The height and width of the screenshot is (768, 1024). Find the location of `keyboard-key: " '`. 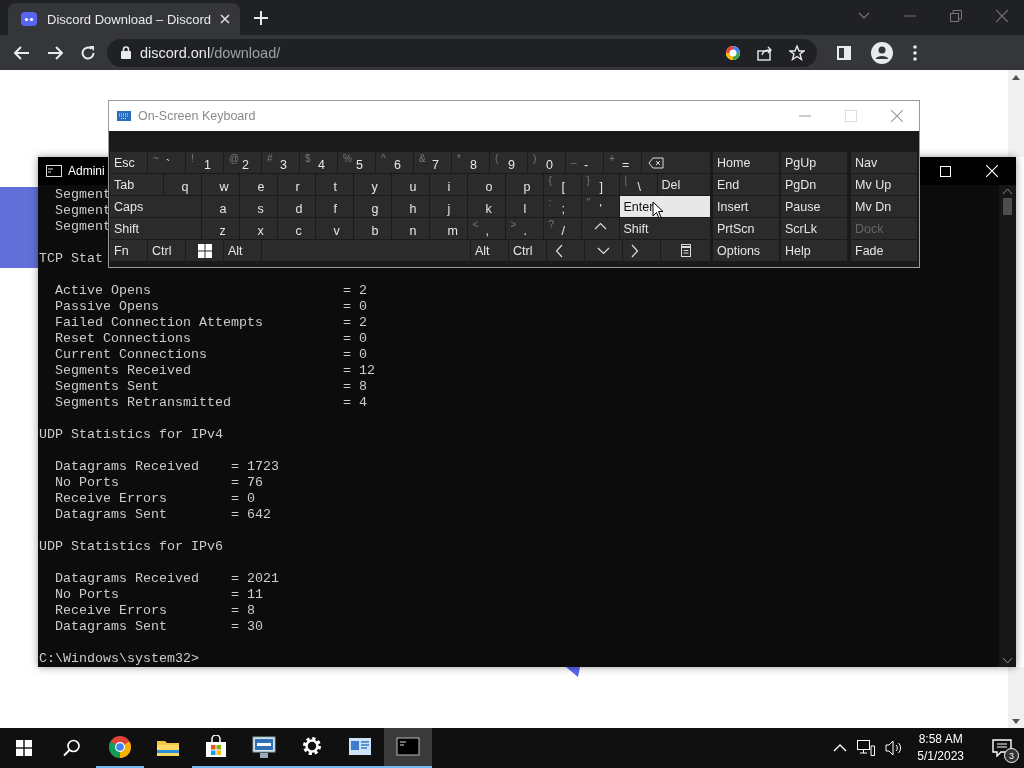

keyboard-key: " ' is located at coordinates (600, 206).